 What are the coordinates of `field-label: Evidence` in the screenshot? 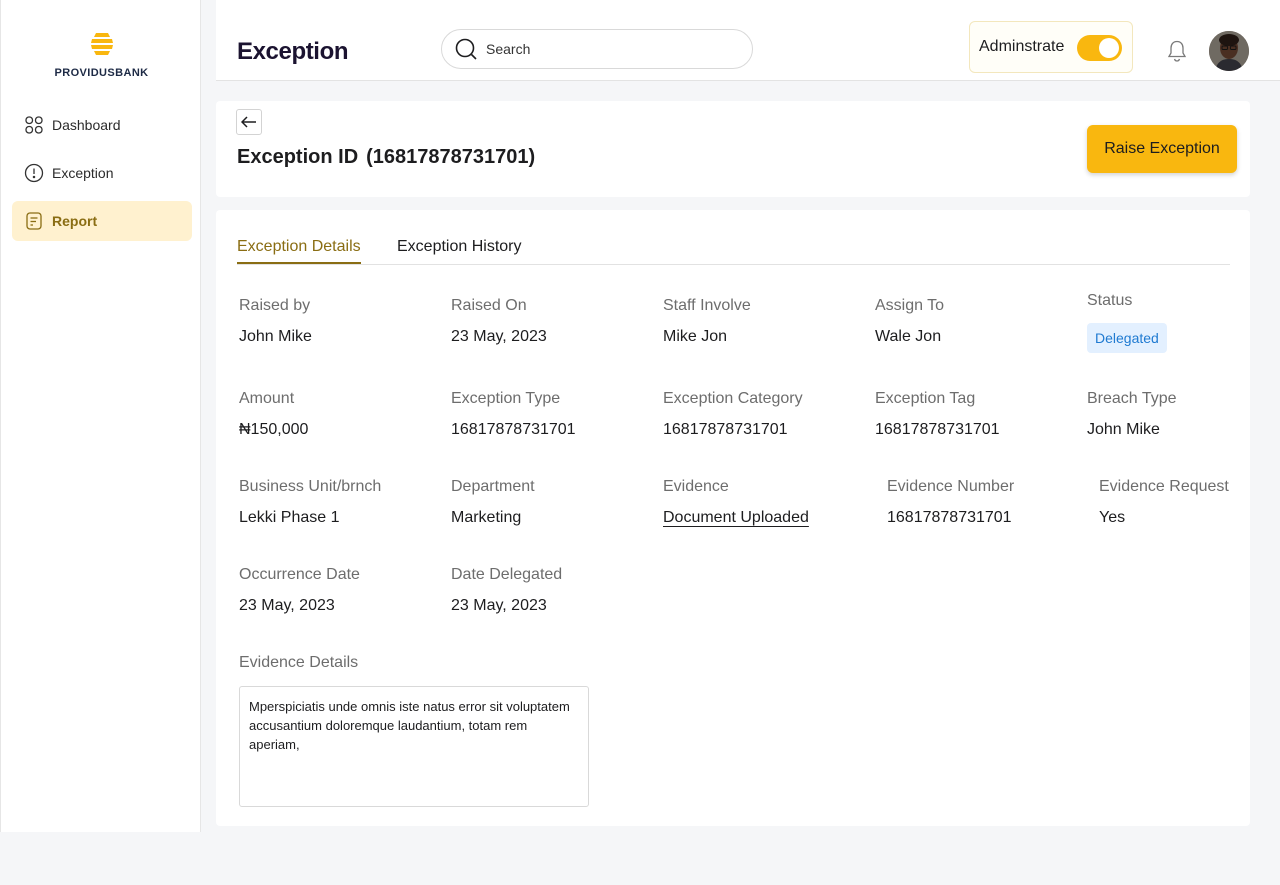 It's located at (696, 486).